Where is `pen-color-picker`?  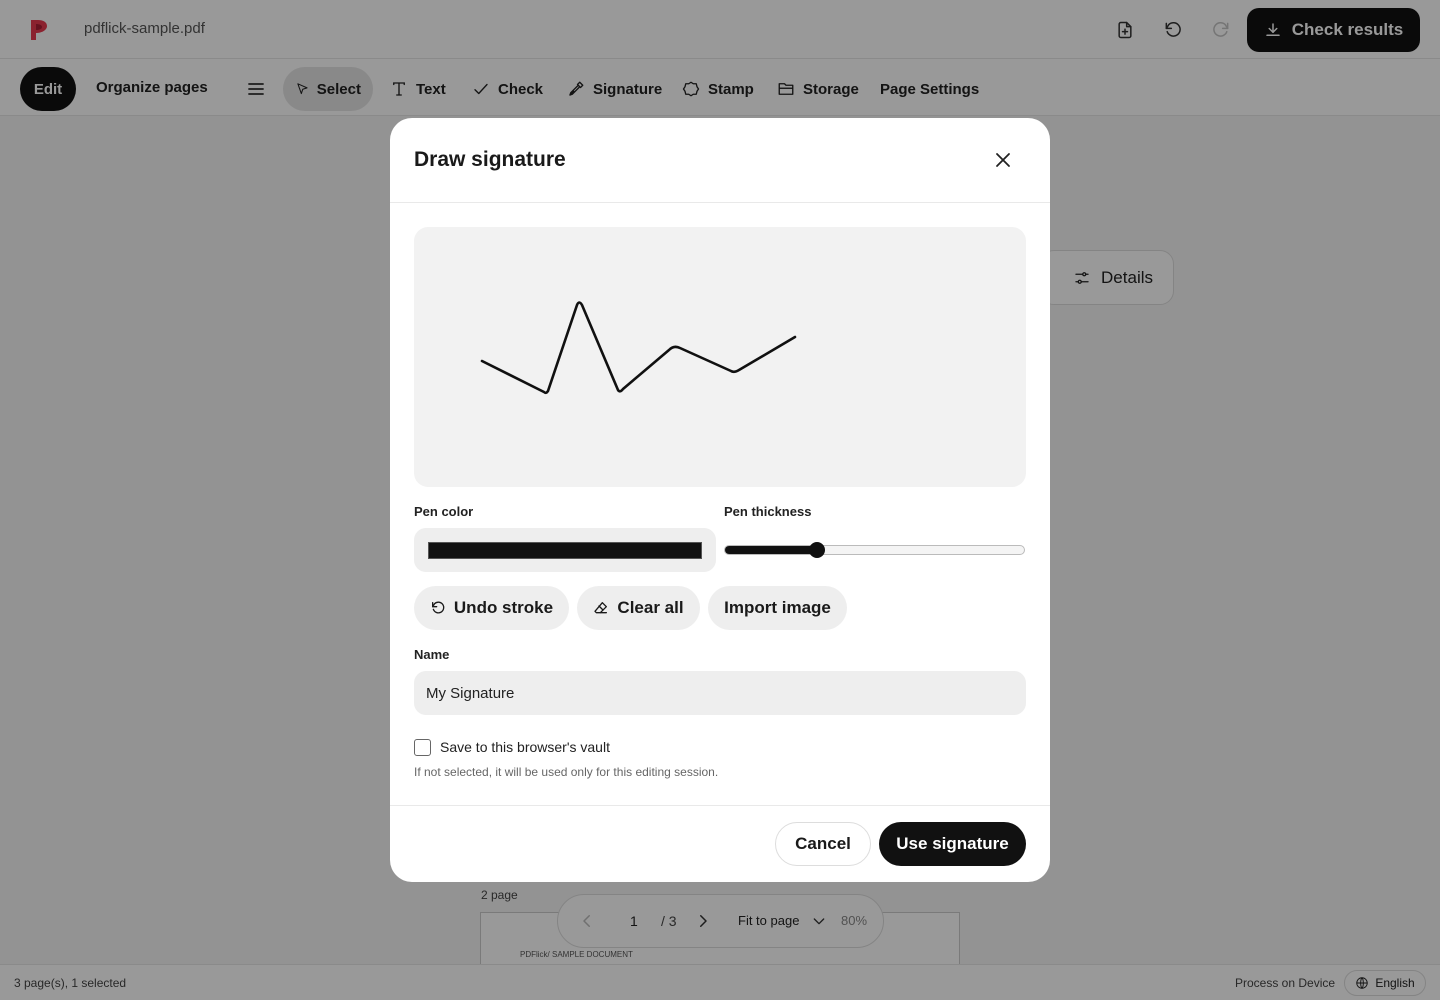 pen-color-picker is located at coordinates (565, 550).